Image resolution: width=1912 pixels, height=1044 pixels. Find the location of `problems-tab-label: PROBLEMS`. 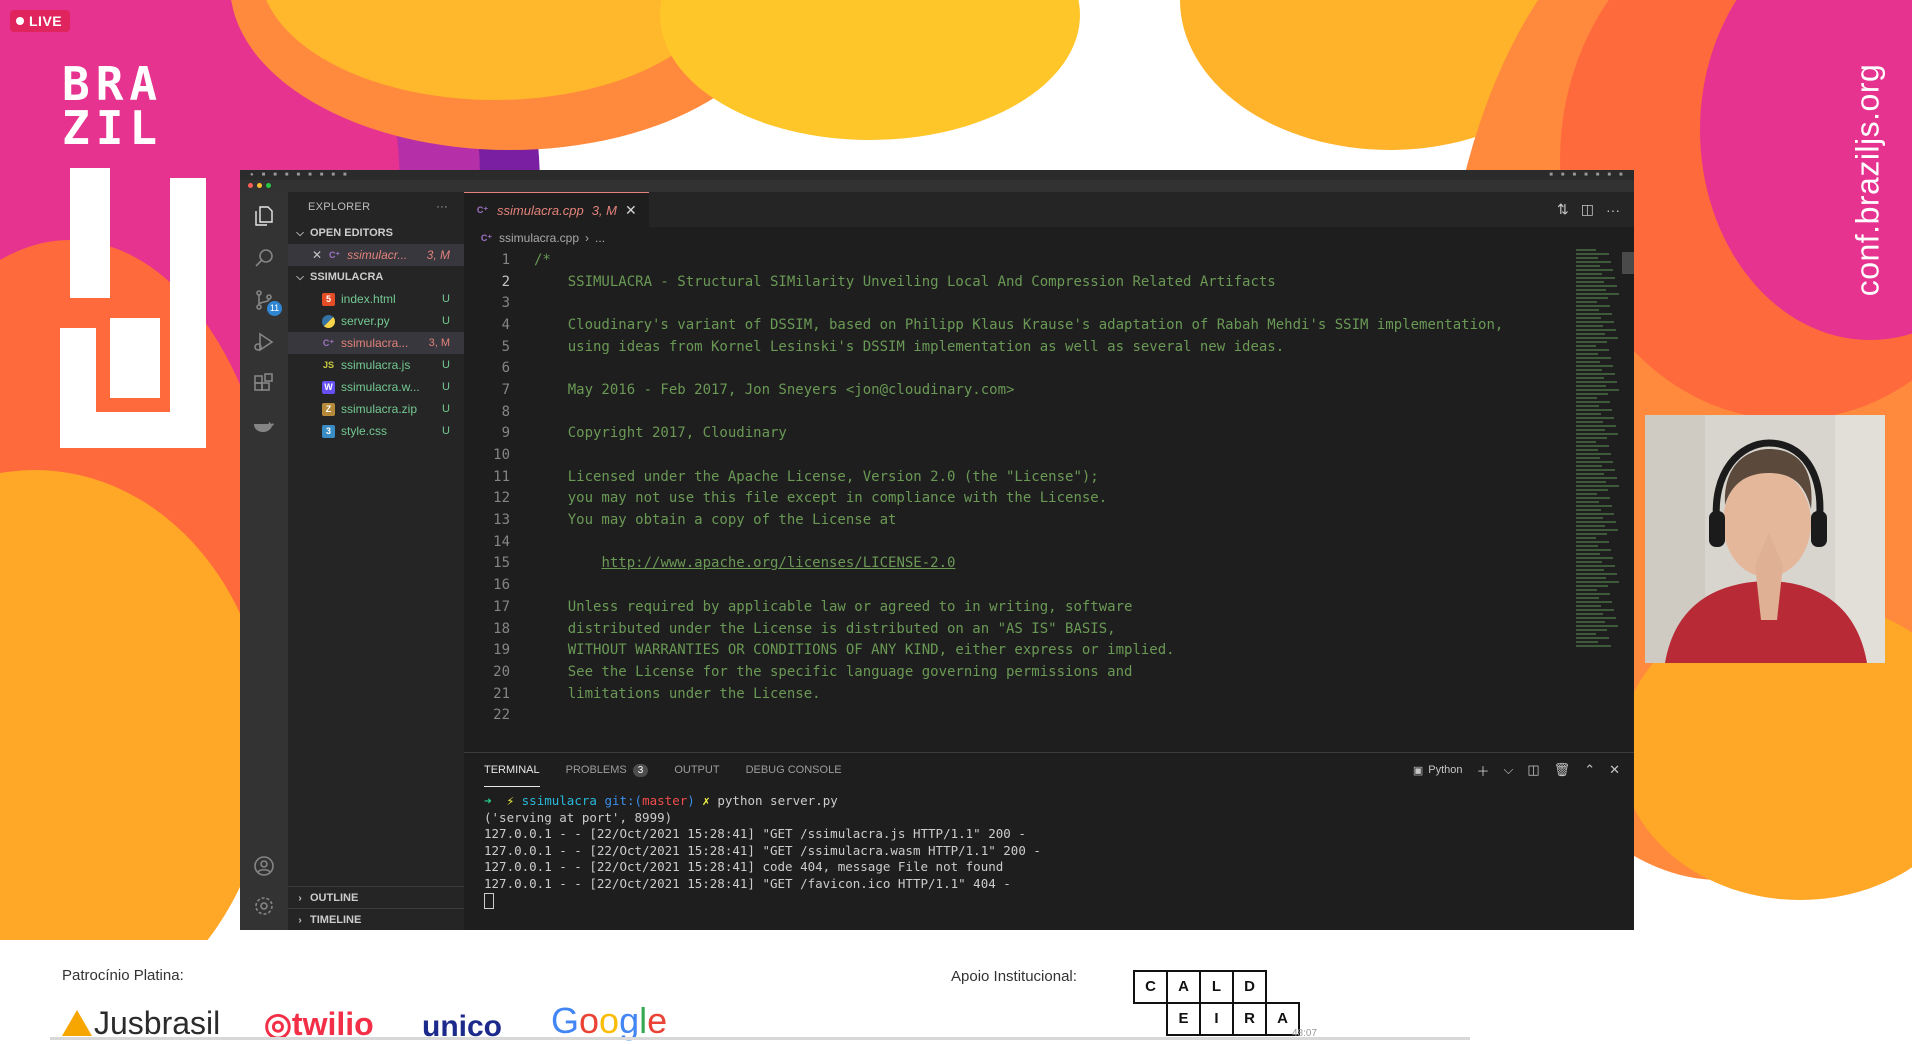

problems-tab-label: PROBLEMS is located at coordinates (596, 770).